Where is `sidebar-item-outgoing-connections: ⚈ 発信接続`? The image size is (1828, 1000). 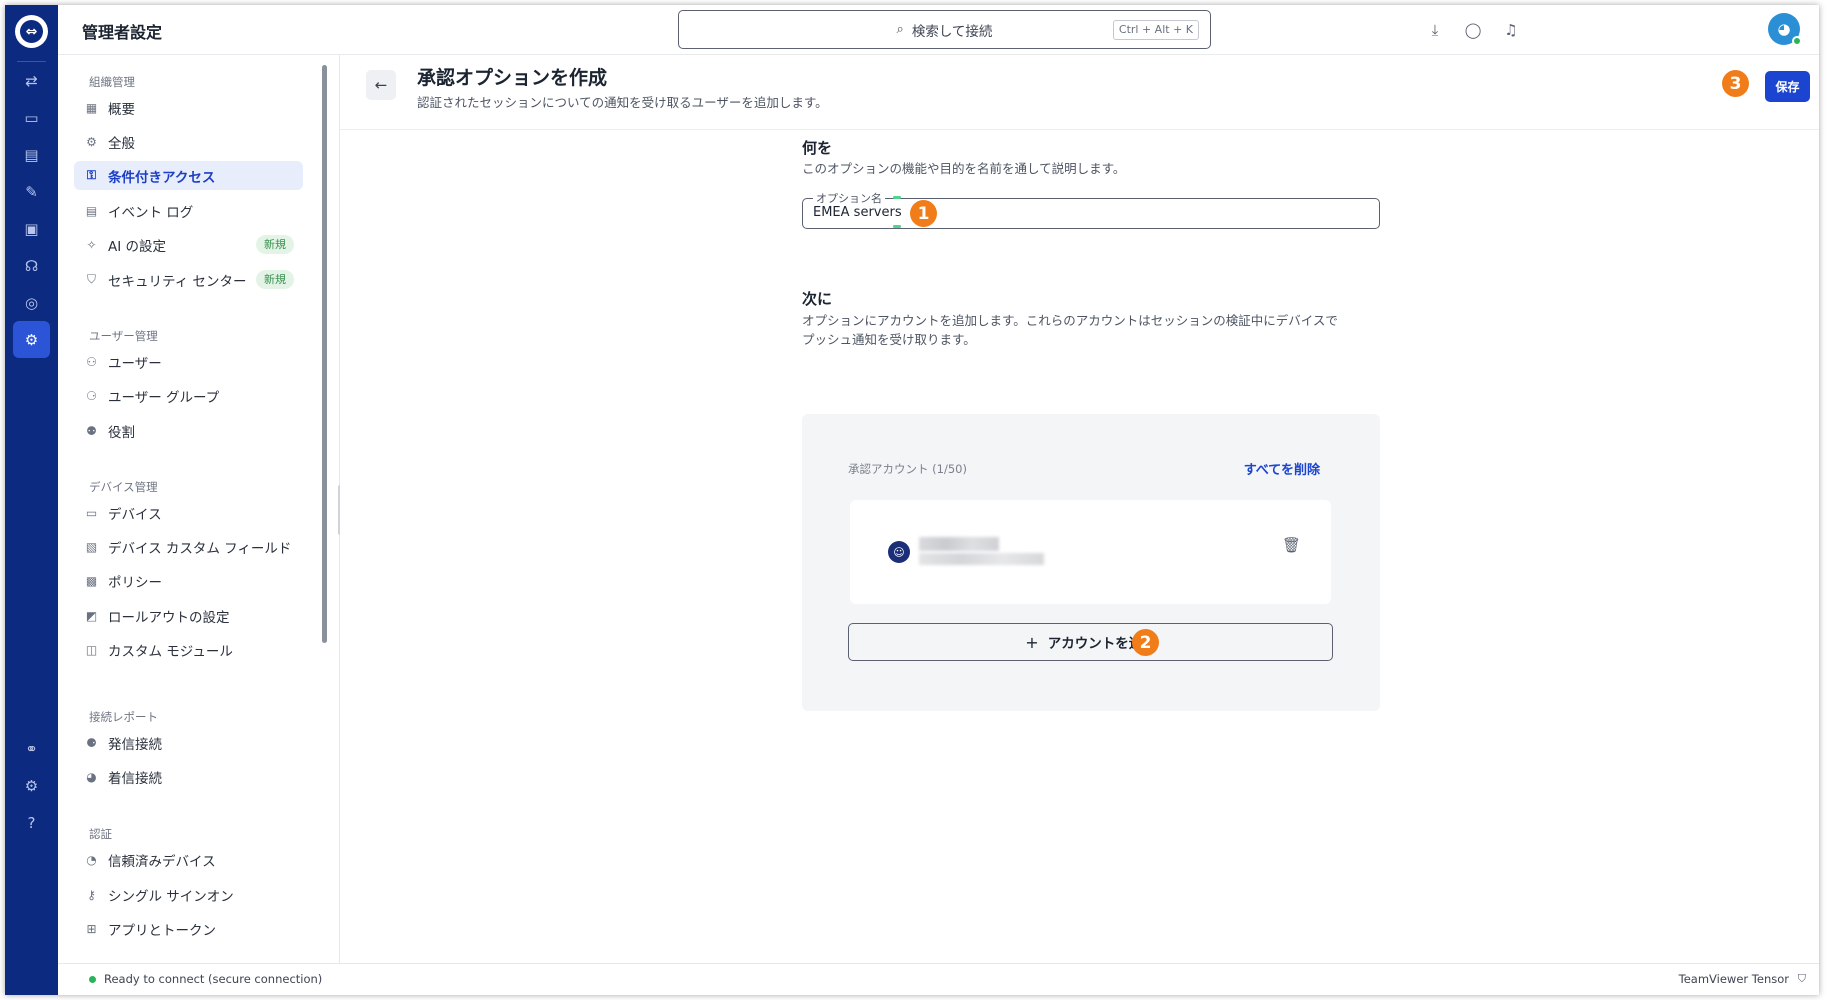 sidebar-item-outgoing-connections: ⚈ 発信接続 is located at coordinates (188, 742).